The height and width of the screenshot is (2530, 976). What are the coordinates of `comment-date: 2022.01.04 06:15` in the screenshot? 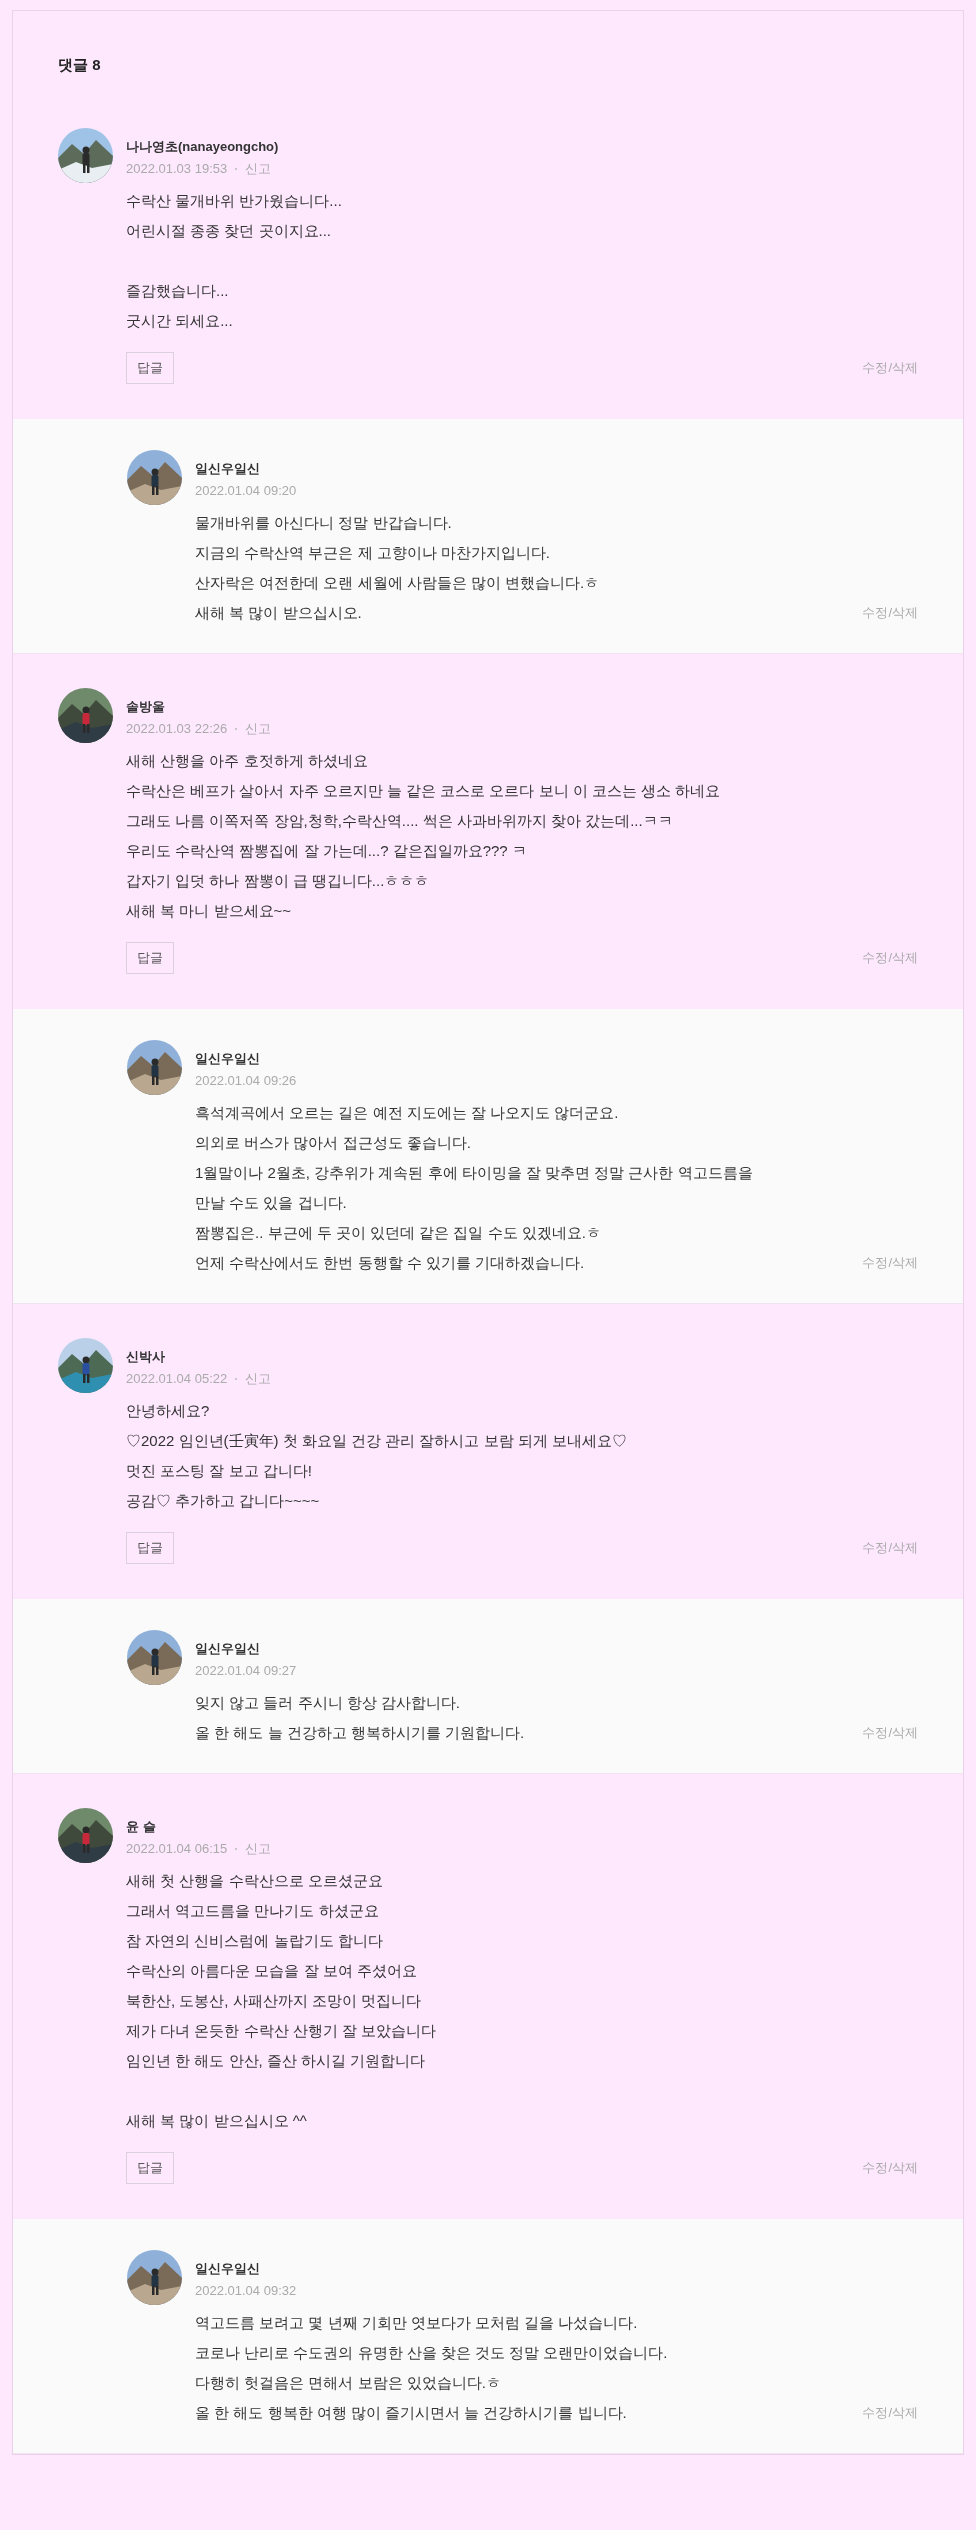 It's located at (177, 1848).